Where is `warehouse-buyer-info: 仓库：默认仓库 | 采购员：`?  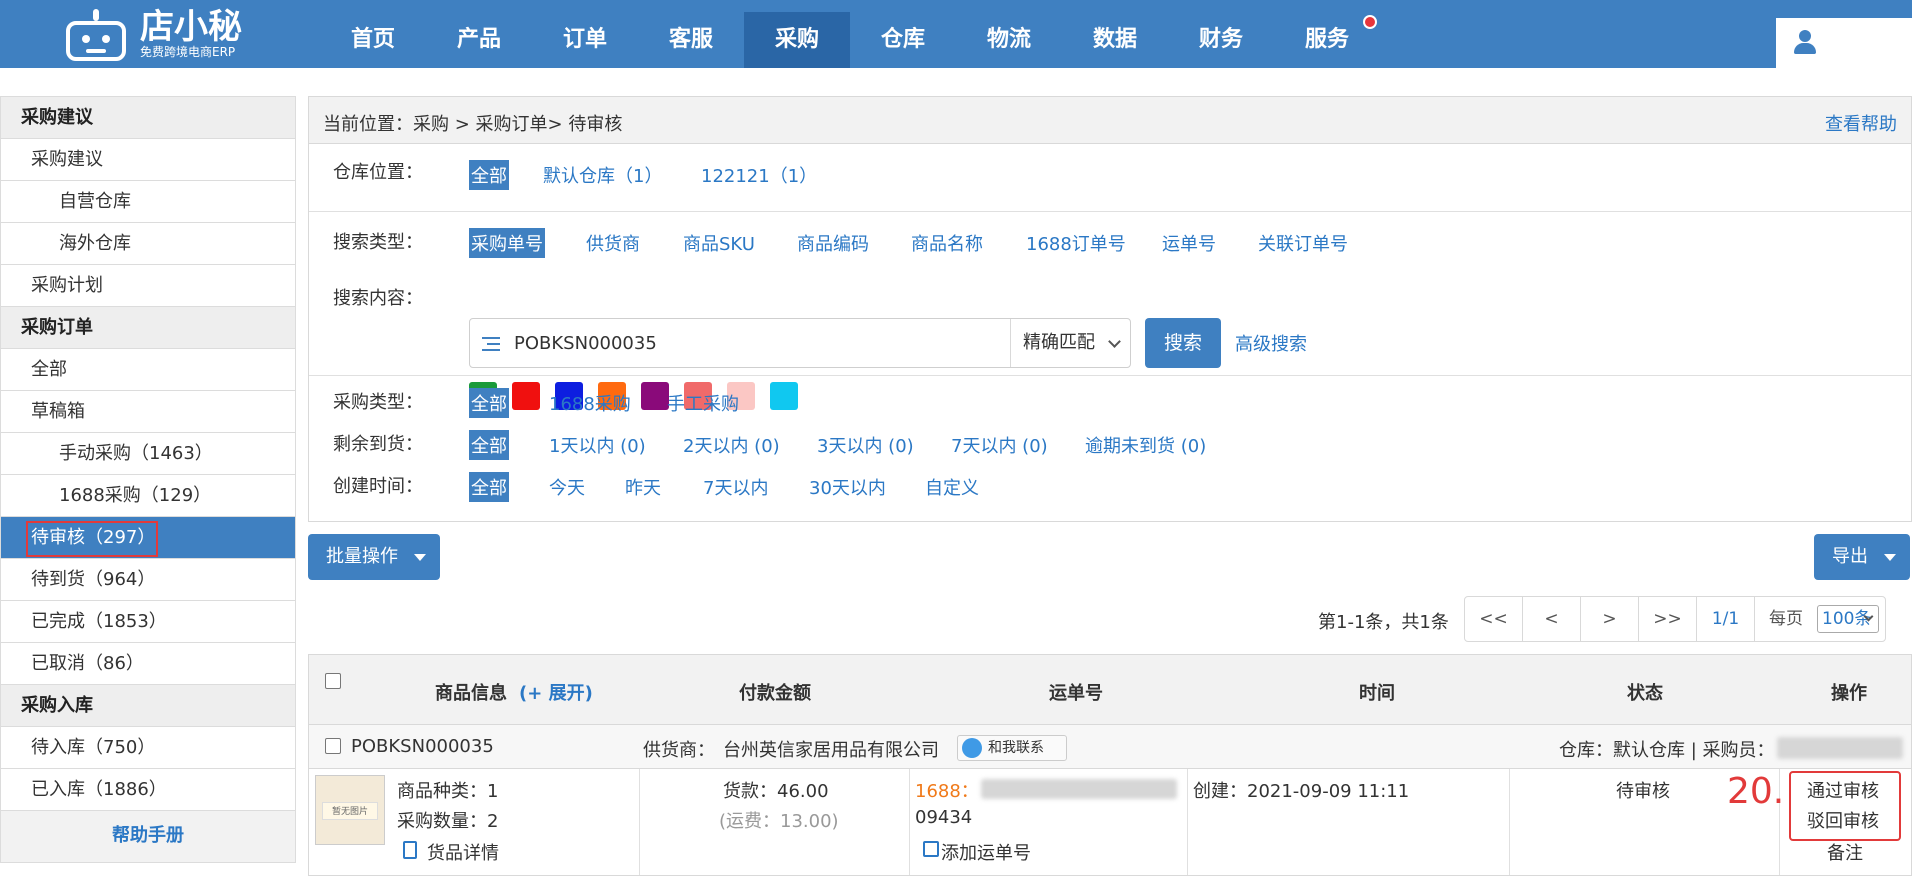 warehouse-buyer-info: 仓库：默认仓库 | 采购员： is located at coordinates (1667, 750).